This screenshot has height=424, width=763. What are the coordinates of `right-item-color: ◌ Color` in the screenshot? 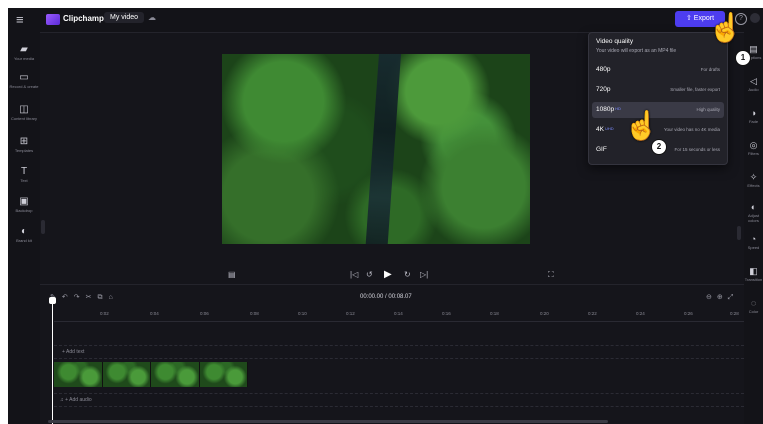 It's located at (753, 306).